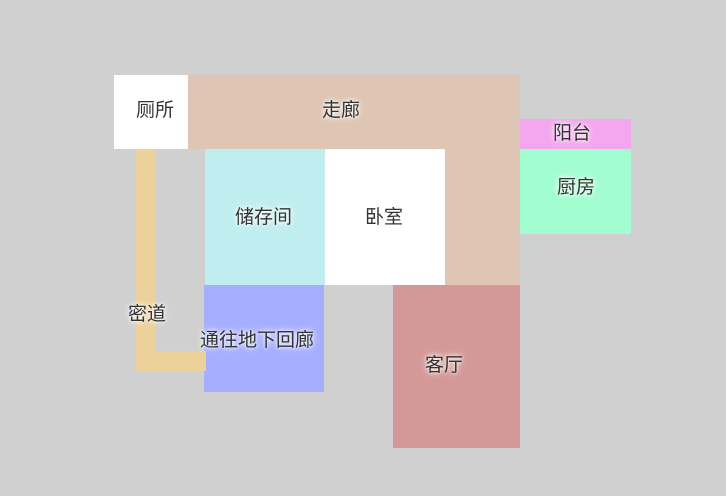 The image size is (726, 496). I want to click on corridor-label: 走廊, so click(341, 110).